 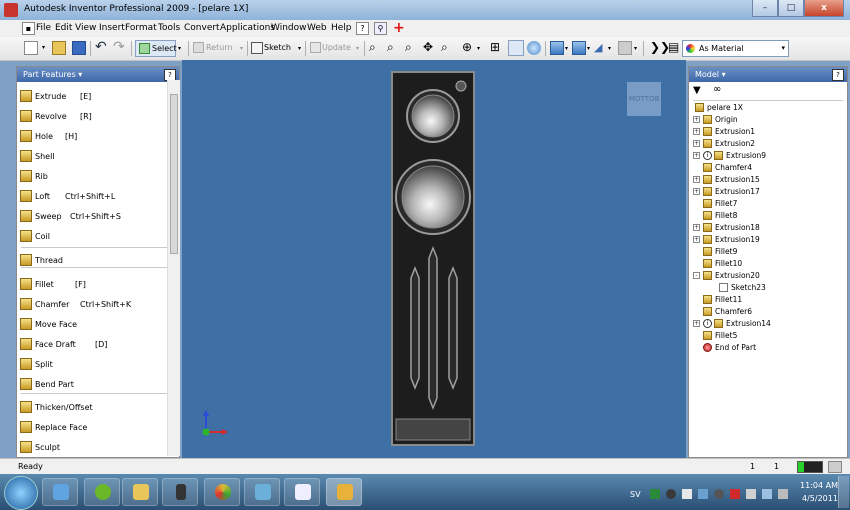 What do you see at coordinates (763, 144) in the screenshot?
I see `tree-node-extrusion2: + Extrusion2` at bounding box center [763, 144].